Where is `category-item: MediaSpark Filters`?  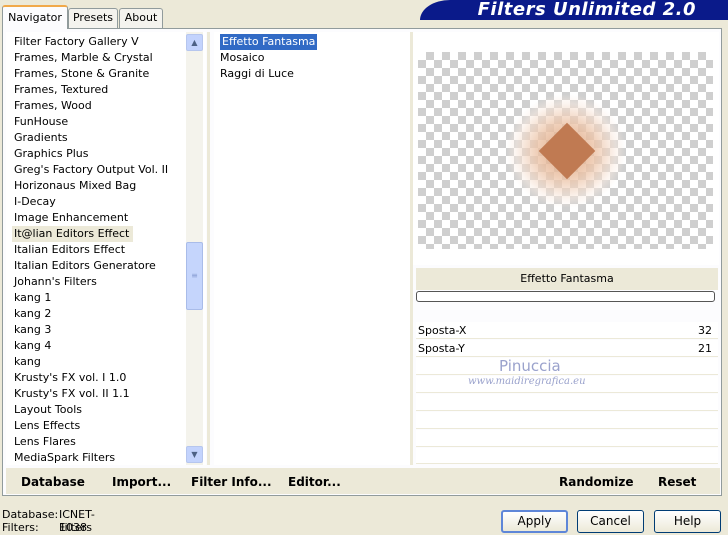
category-item: MediaSpark Filters is located at coordinates (64, 457).